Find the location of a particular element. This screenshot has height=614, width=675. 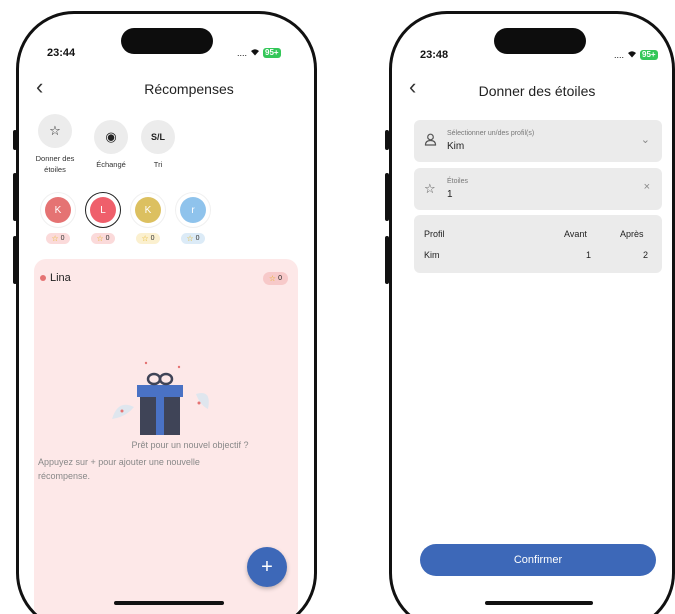

profile-avatar-l: L ☆ 0 is located at coordinates (103, 218).